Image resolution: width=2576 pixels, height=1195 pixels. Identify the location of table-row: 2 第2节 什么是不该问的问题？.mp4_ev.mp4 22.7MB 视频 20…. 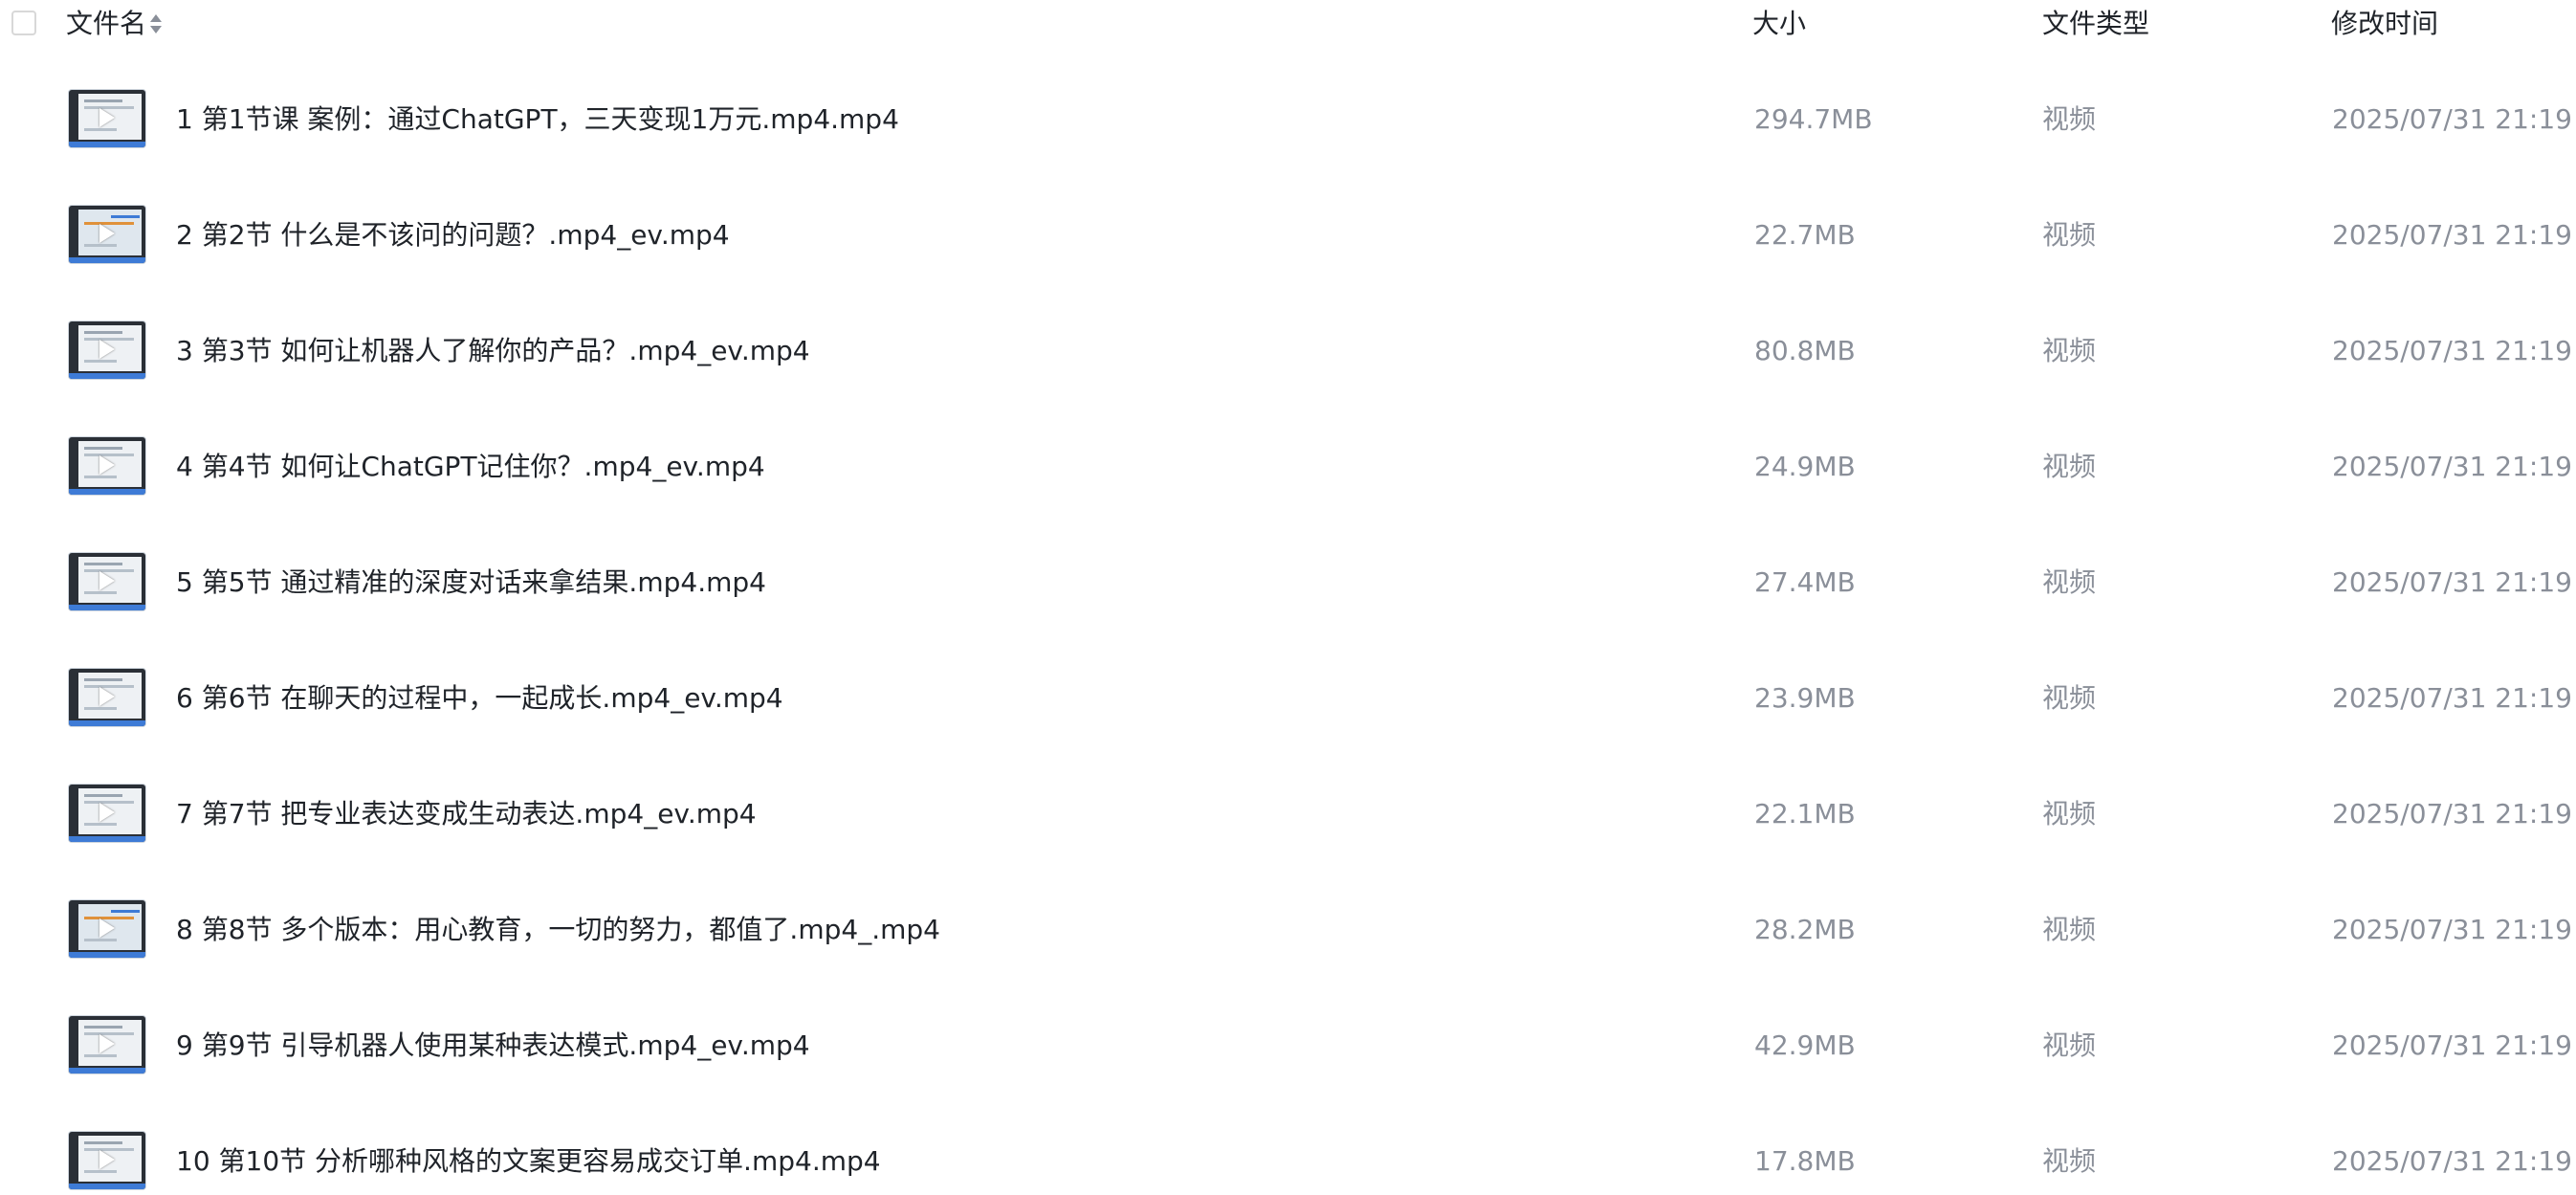
(1288, 235).